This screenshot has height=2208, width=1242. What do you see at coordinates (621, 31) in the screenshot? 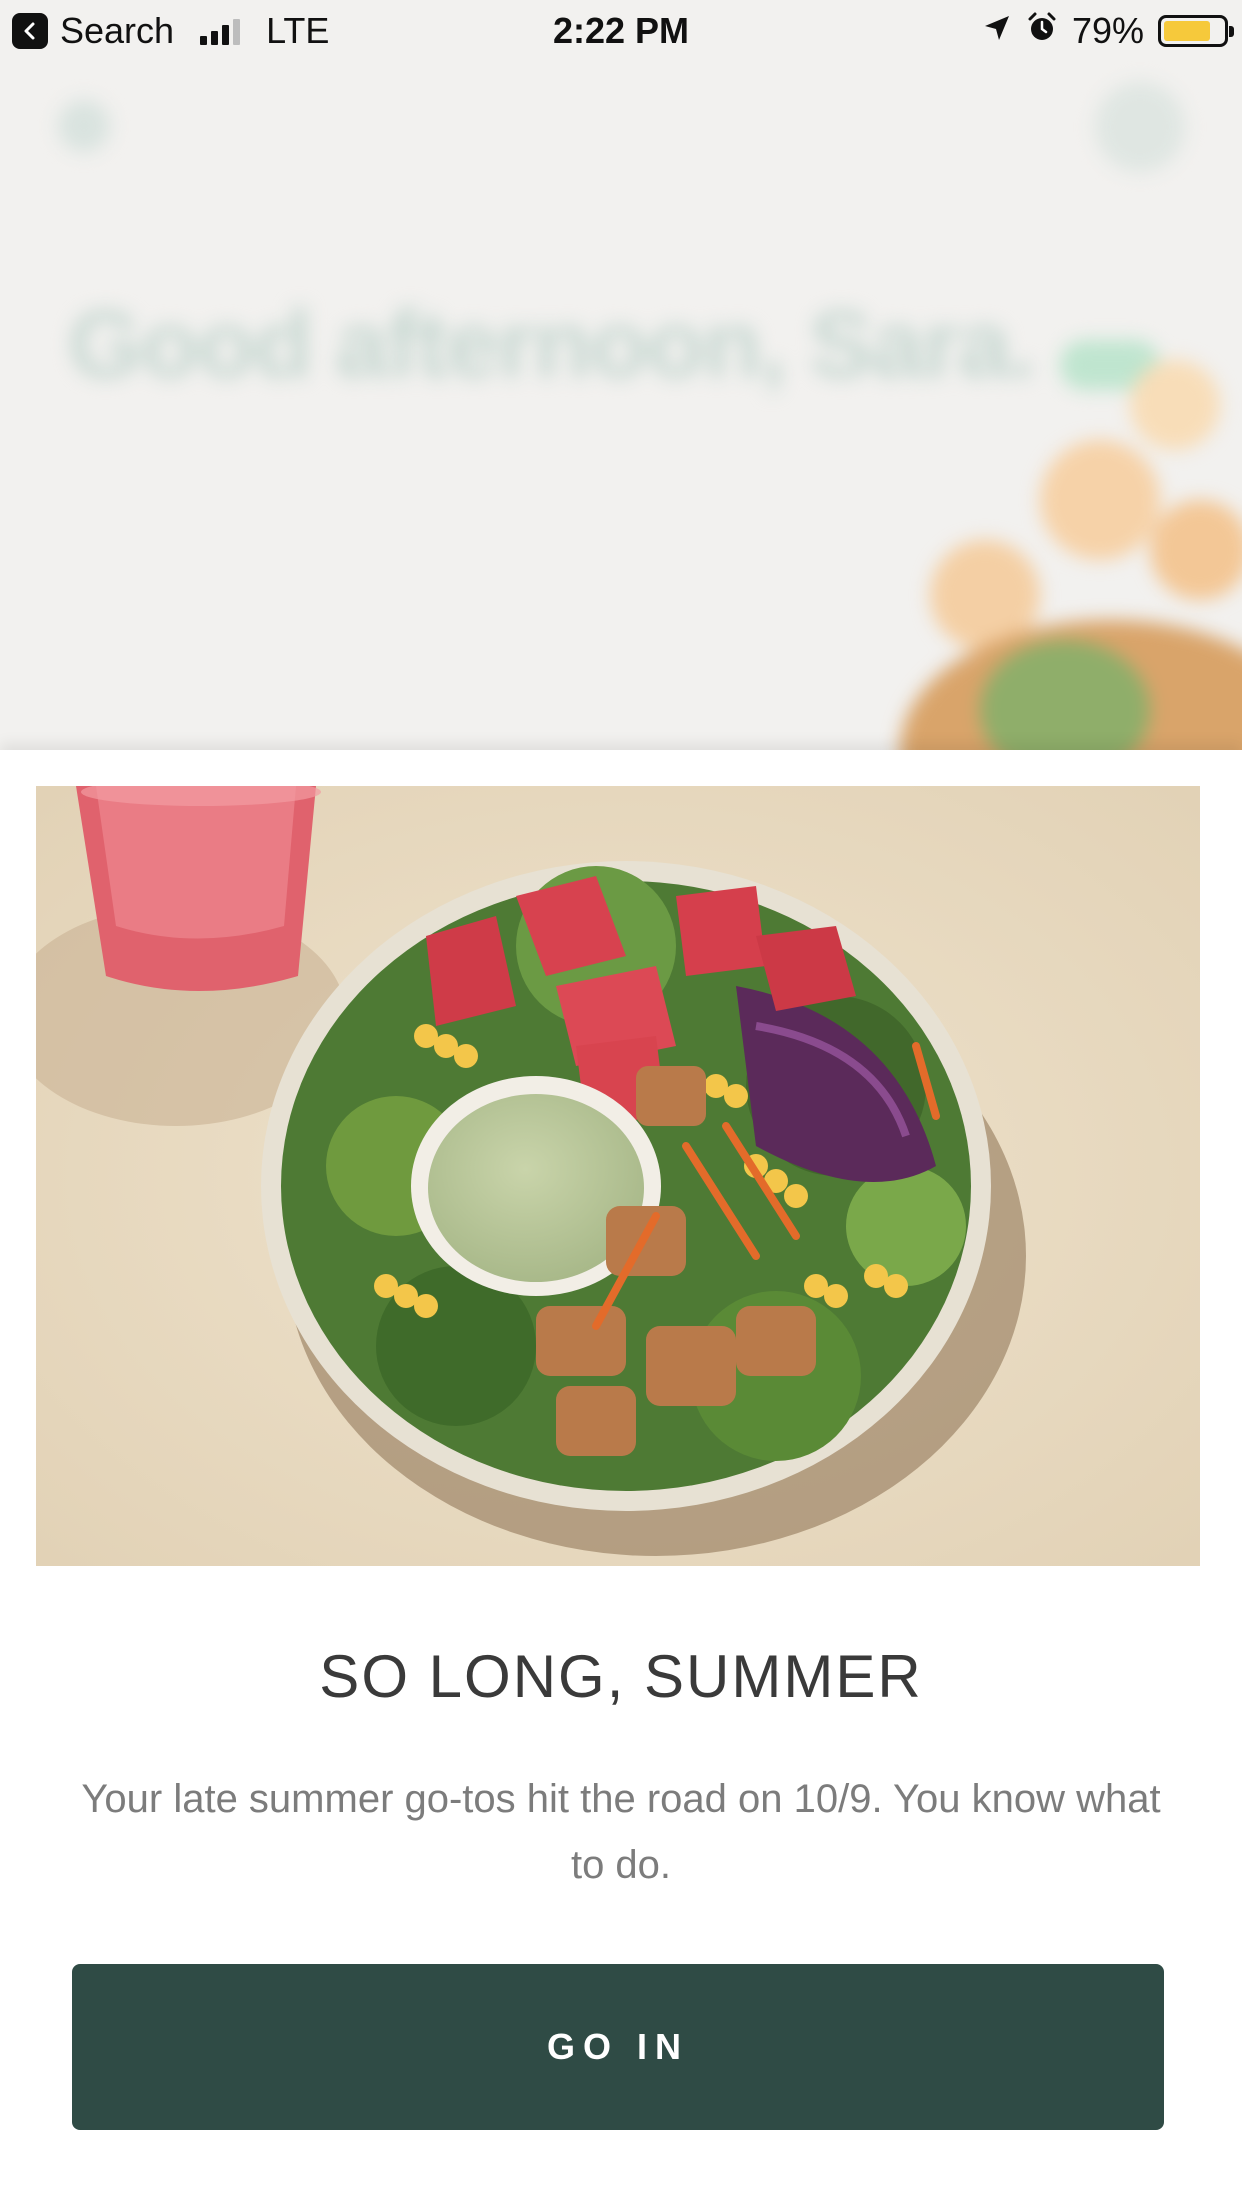
I see `status-bar: Search LTE 2:22 PM 79%` at bounding box center [621, 31].